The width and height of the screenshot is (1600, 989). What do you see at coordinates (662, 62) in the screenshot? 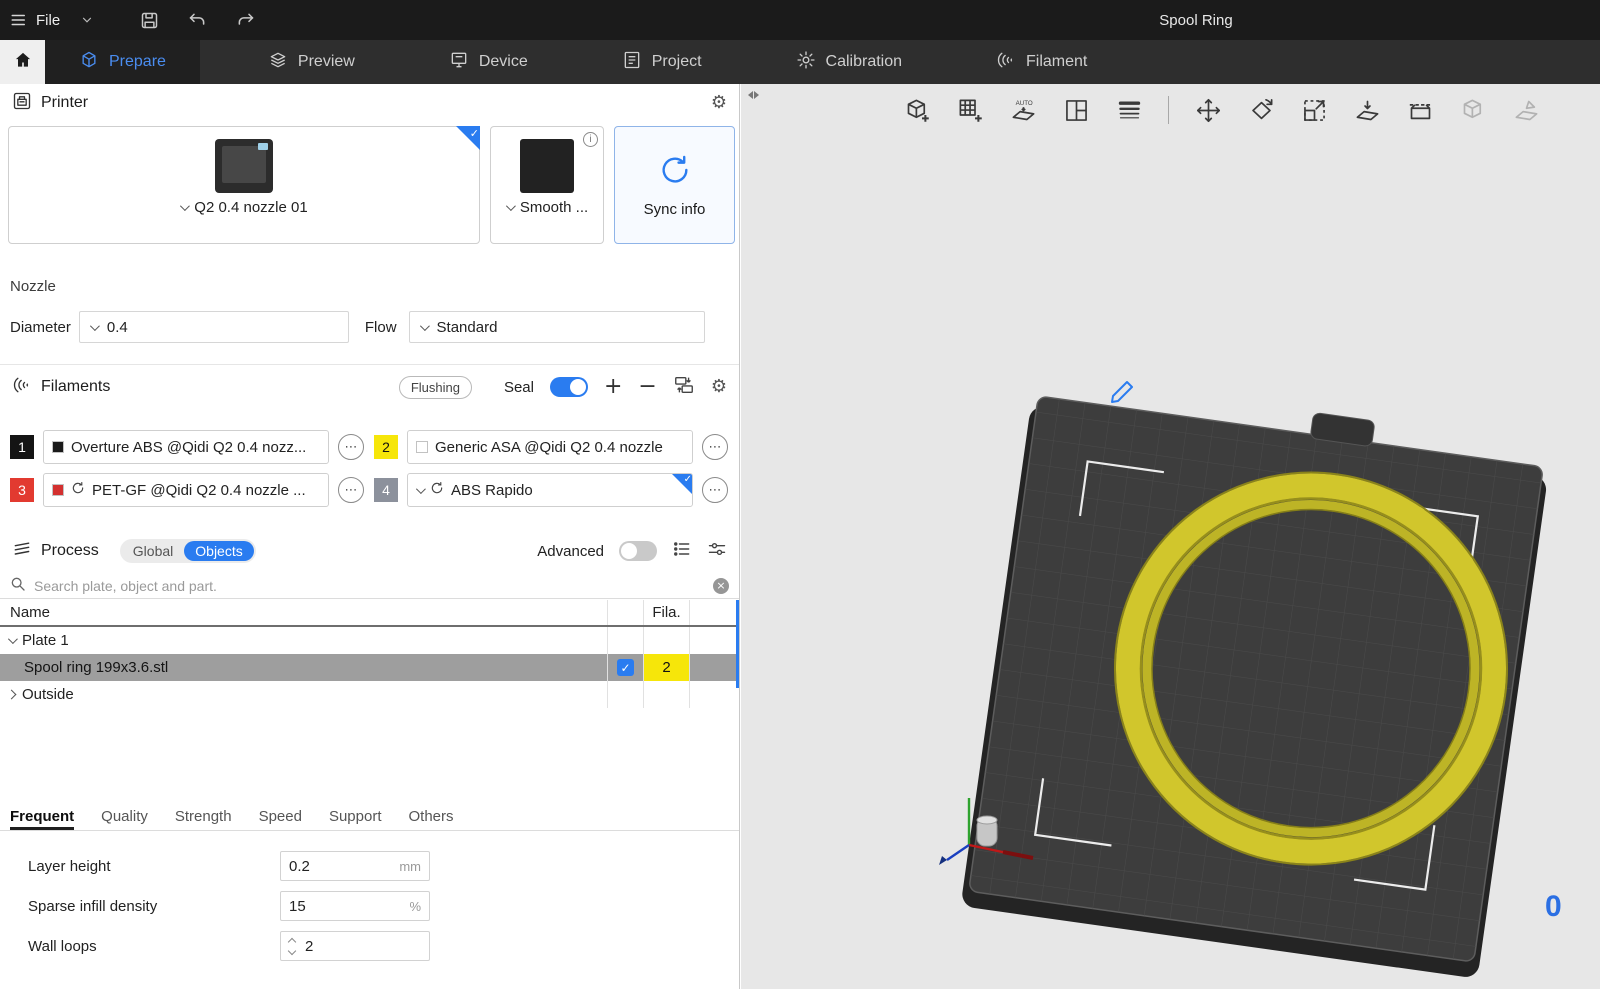
I see `tab-project: Project` at bounding box center [662, 62].